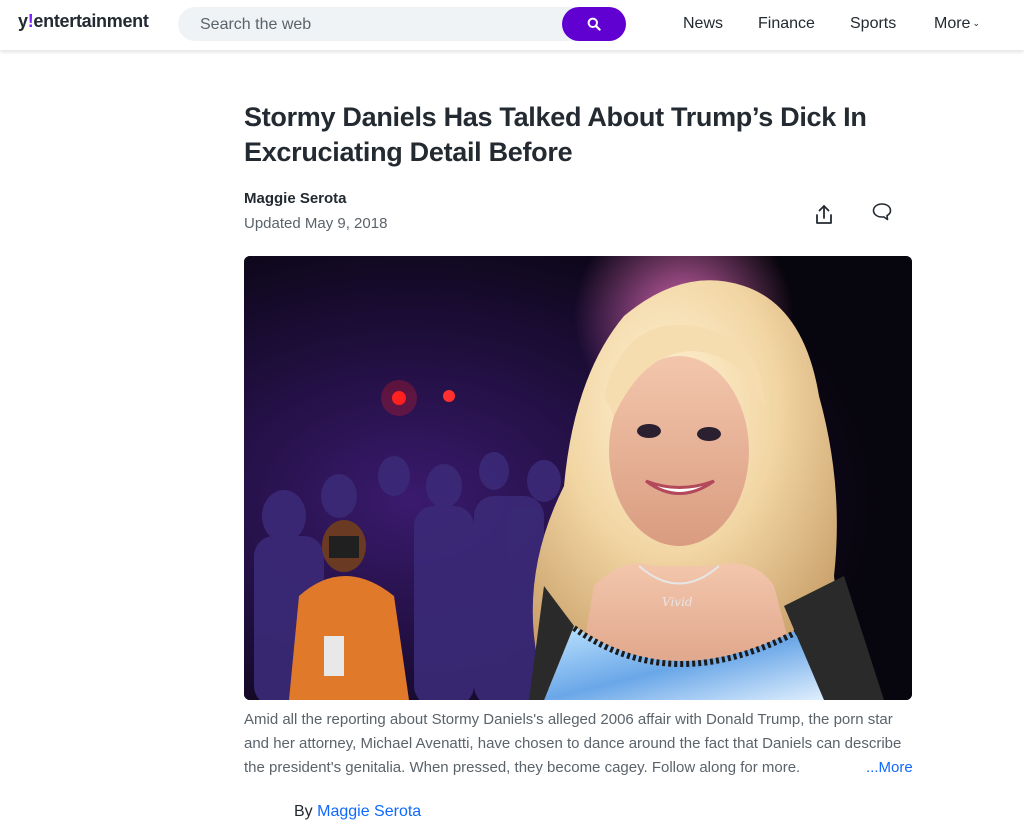 The width and height of the screenshot is (1024, 838). What do you see at coordinates (952, 23) in the screenshot?
I see `nav-more-label: More` at bounding box center [952, 23].